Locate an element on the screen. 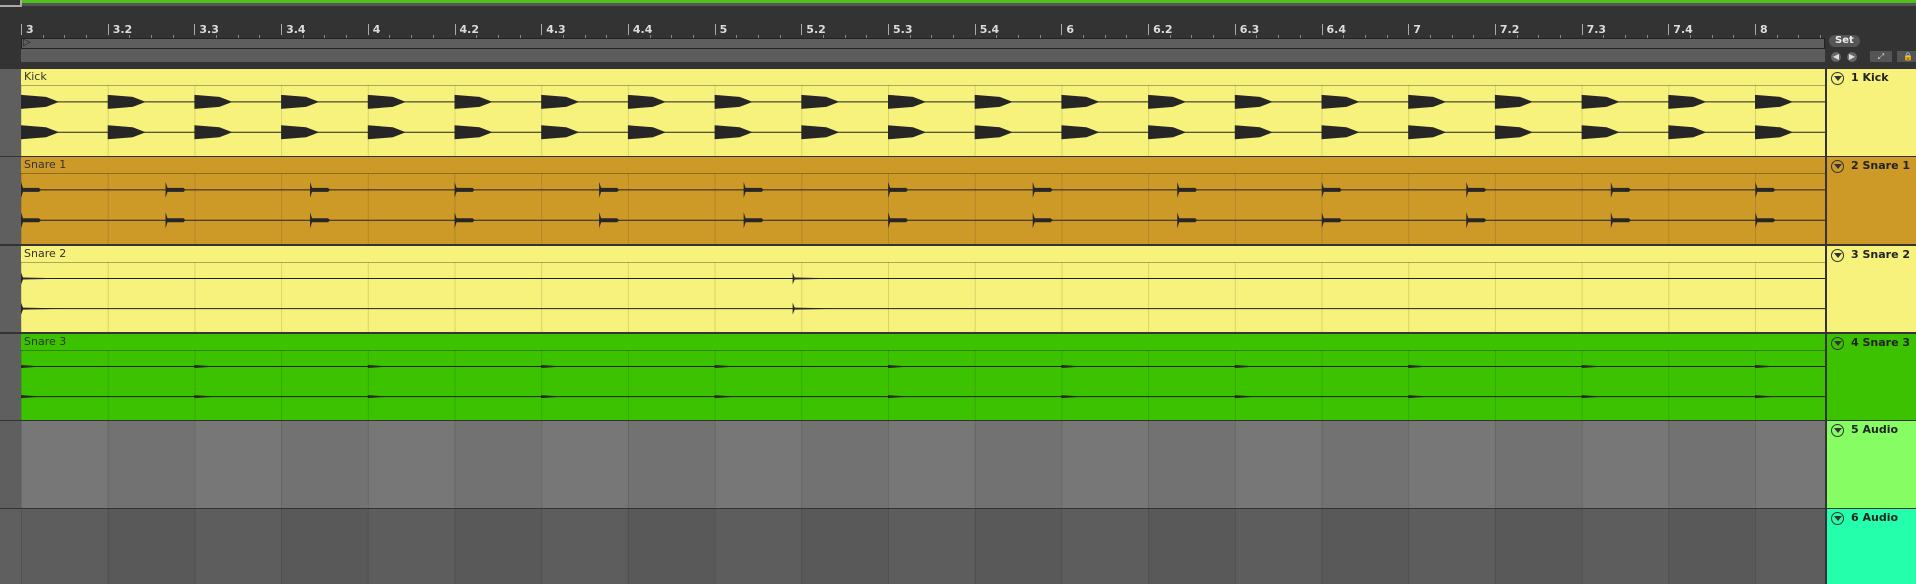  locator-strip: ▷ is located at coordinates (923, 43).